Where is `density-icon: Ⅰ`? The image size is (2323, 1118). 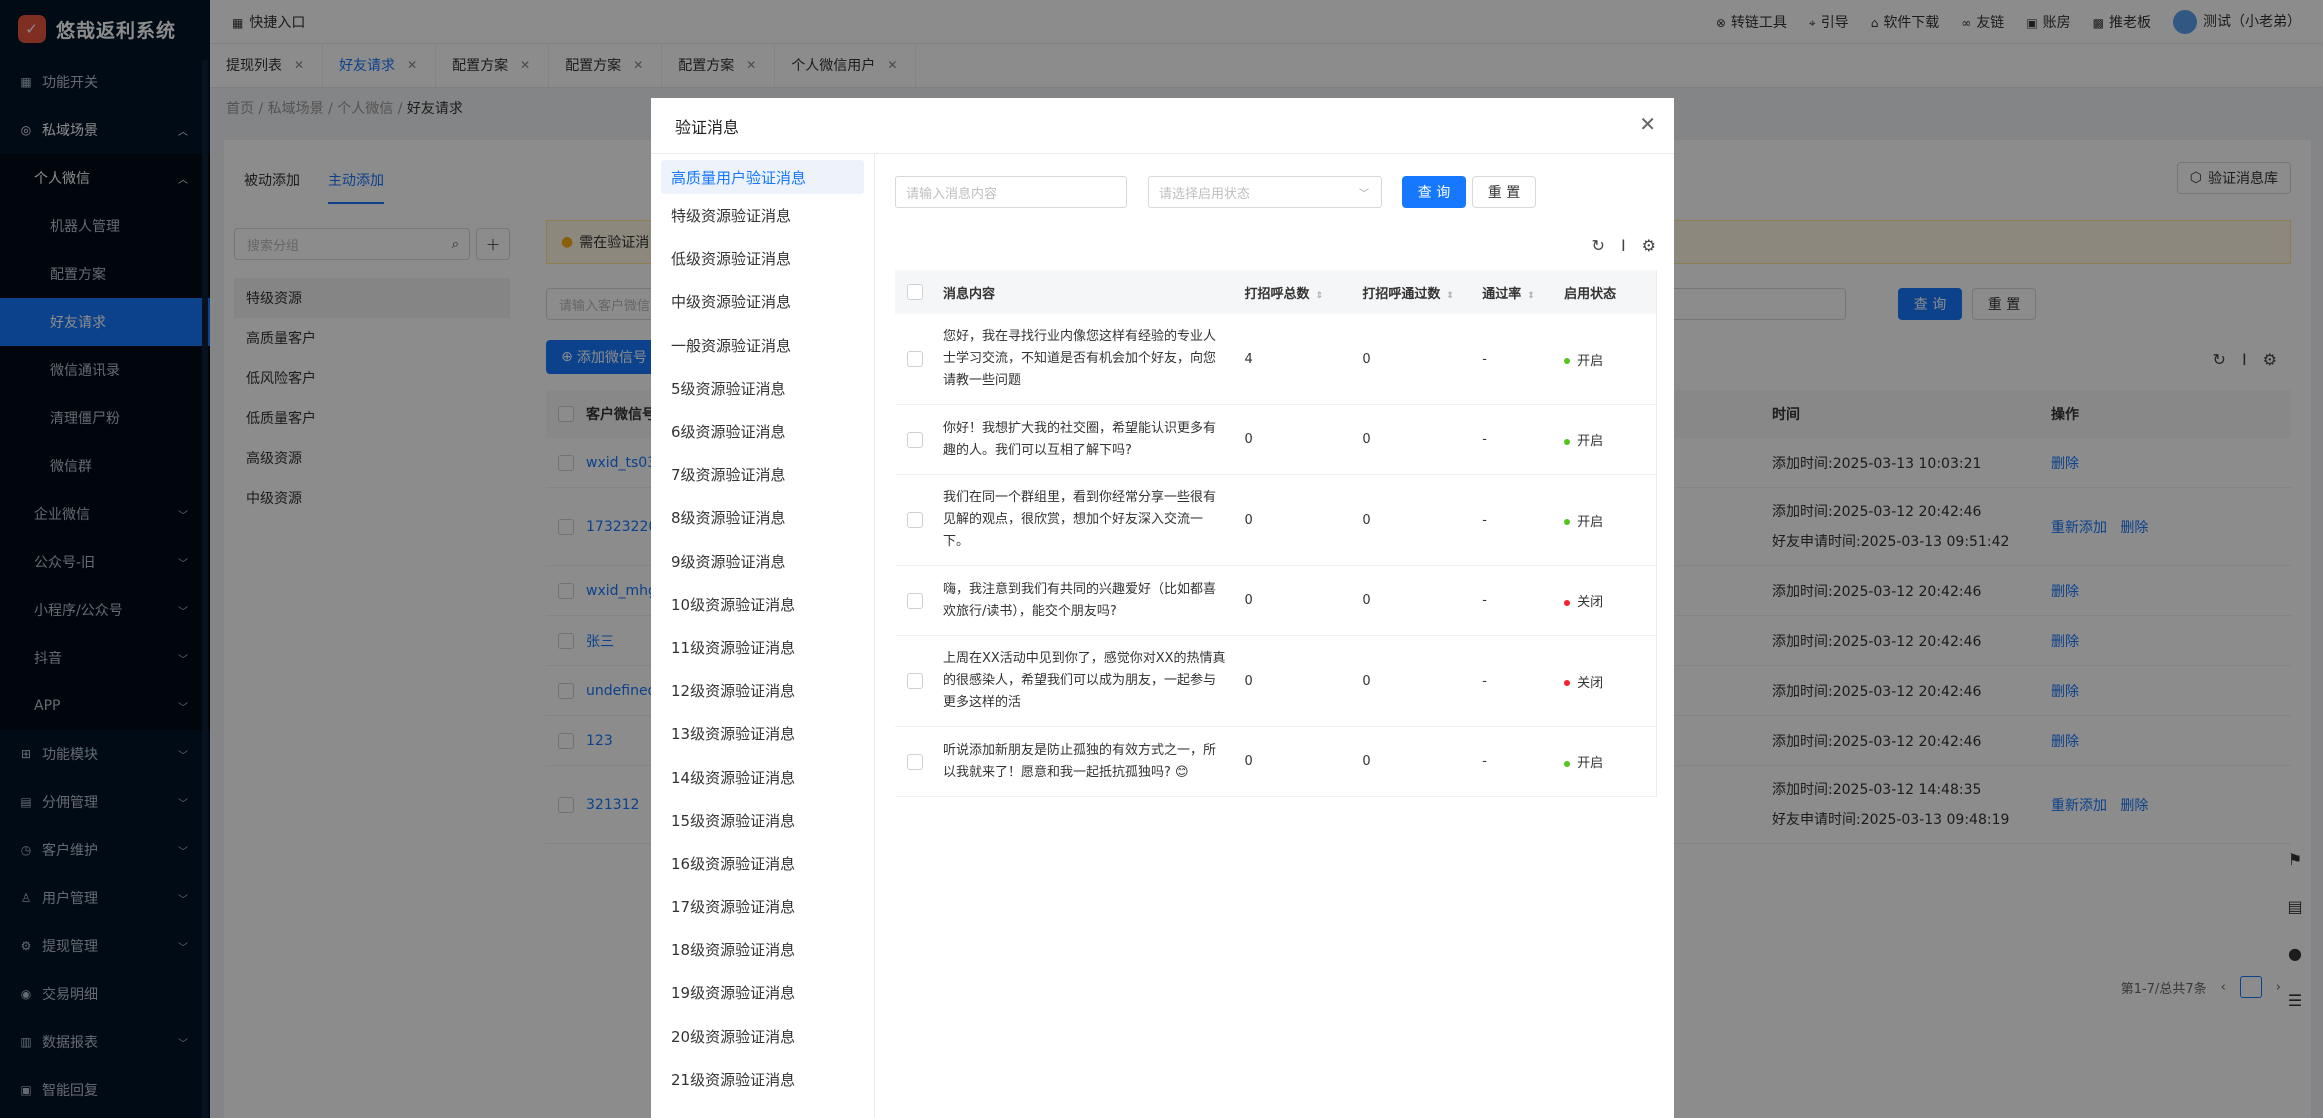 density-icon: Ⅰ is located at coordinates (1623, 245).